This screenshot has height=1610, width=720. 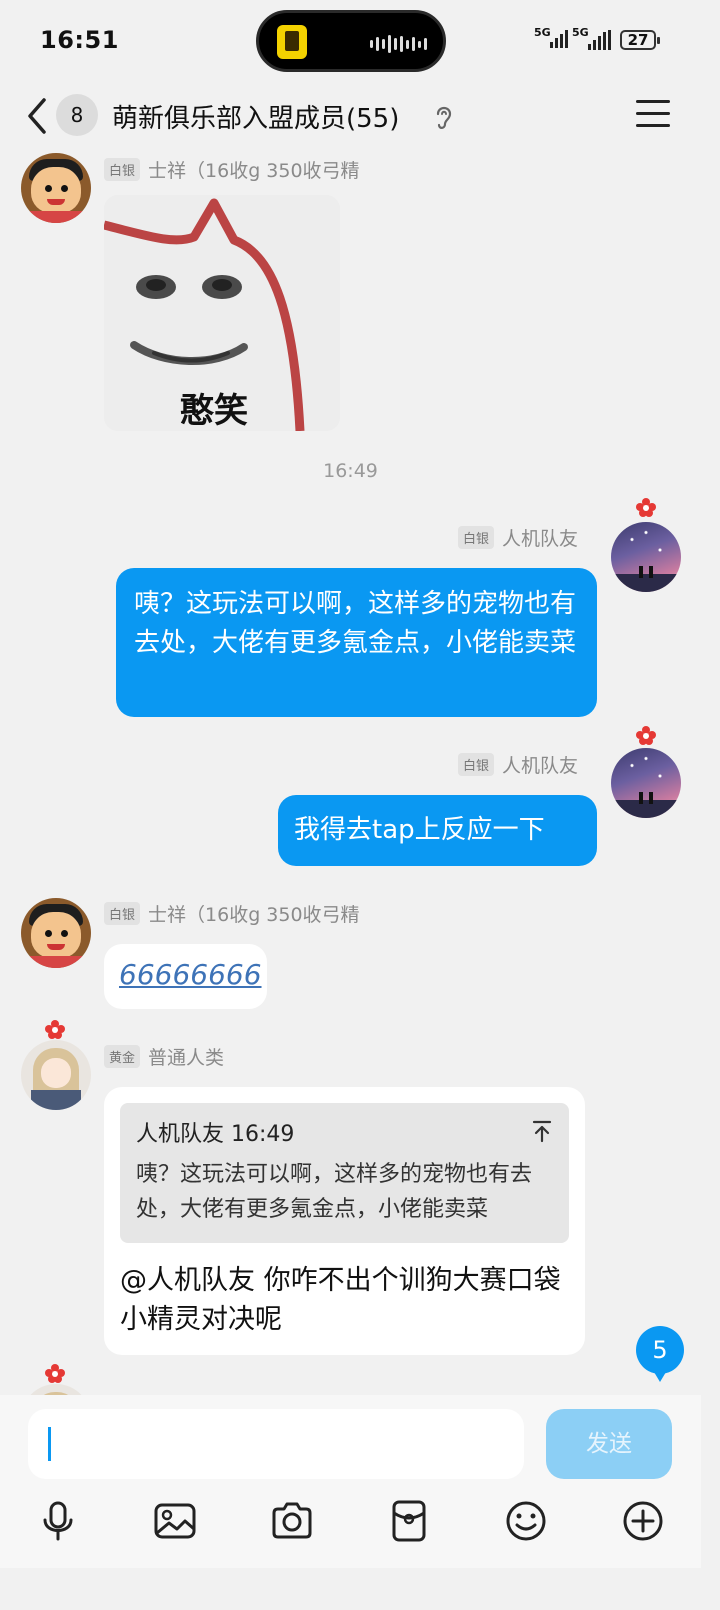 What do you see at coordinates (37, 116) in the screenshot?
I see `back-arrow-icon` at bounding box center [37, 116].